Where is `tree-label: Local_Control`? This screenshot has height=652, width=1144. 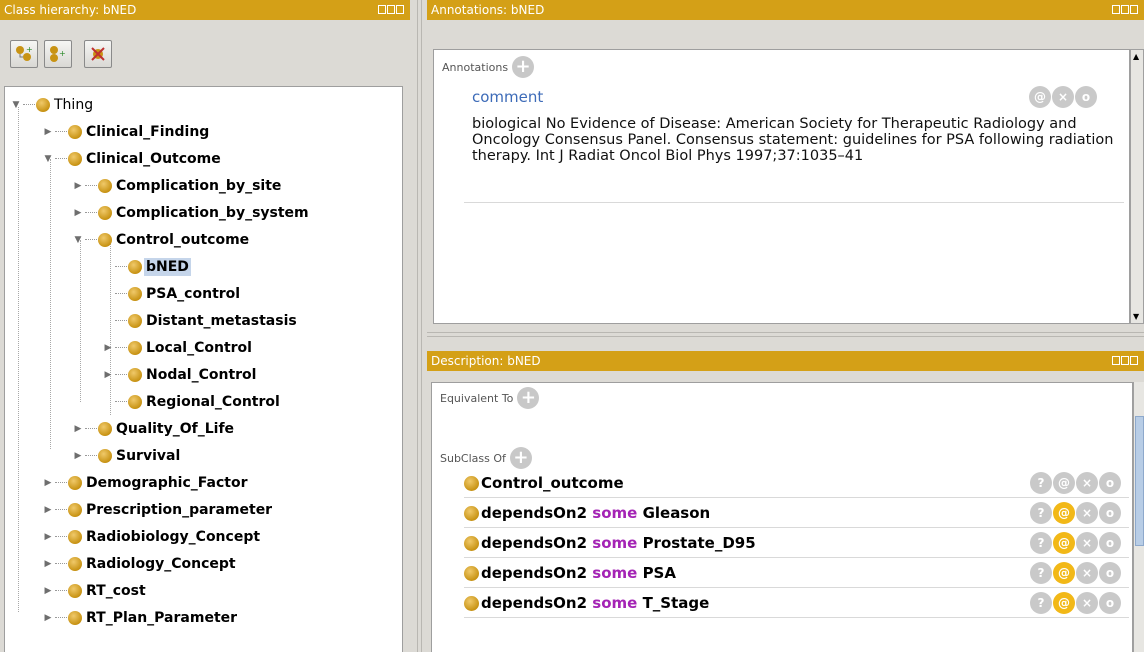 tree-label: Local_Control is located at coordinates (199, 347).